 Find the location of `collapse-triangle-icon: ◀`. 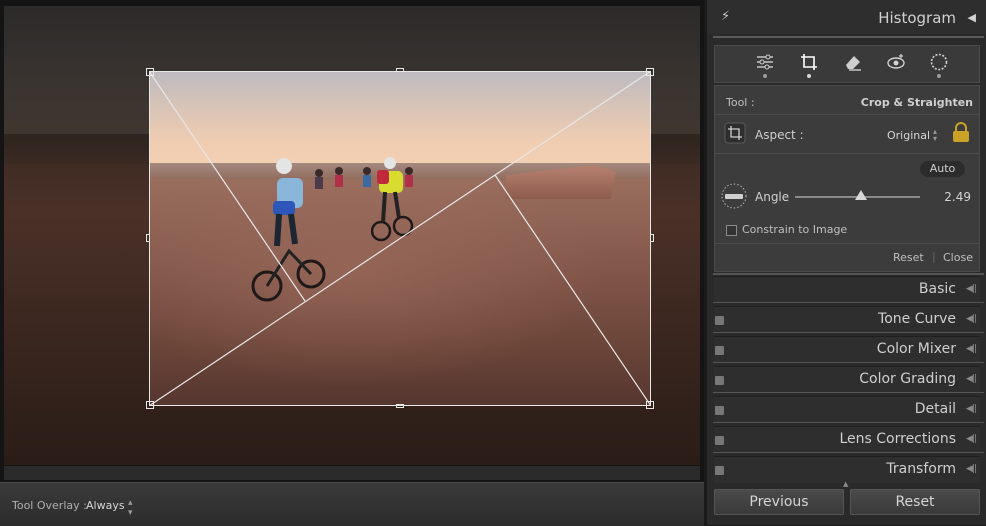

collapse-triangle-icon: ◀ is located at coordinates (972, 17).